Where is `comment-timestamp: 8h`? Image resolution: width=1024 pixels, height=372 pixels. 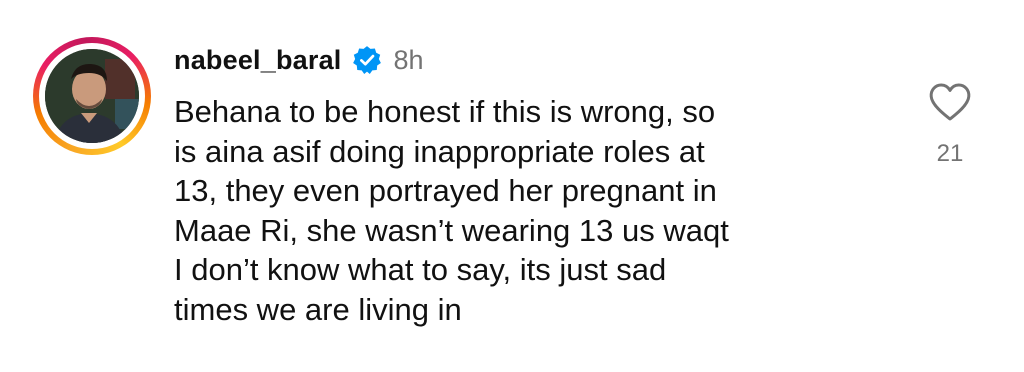
comment-timestamp: 8h is located at coordinates (409, 60).